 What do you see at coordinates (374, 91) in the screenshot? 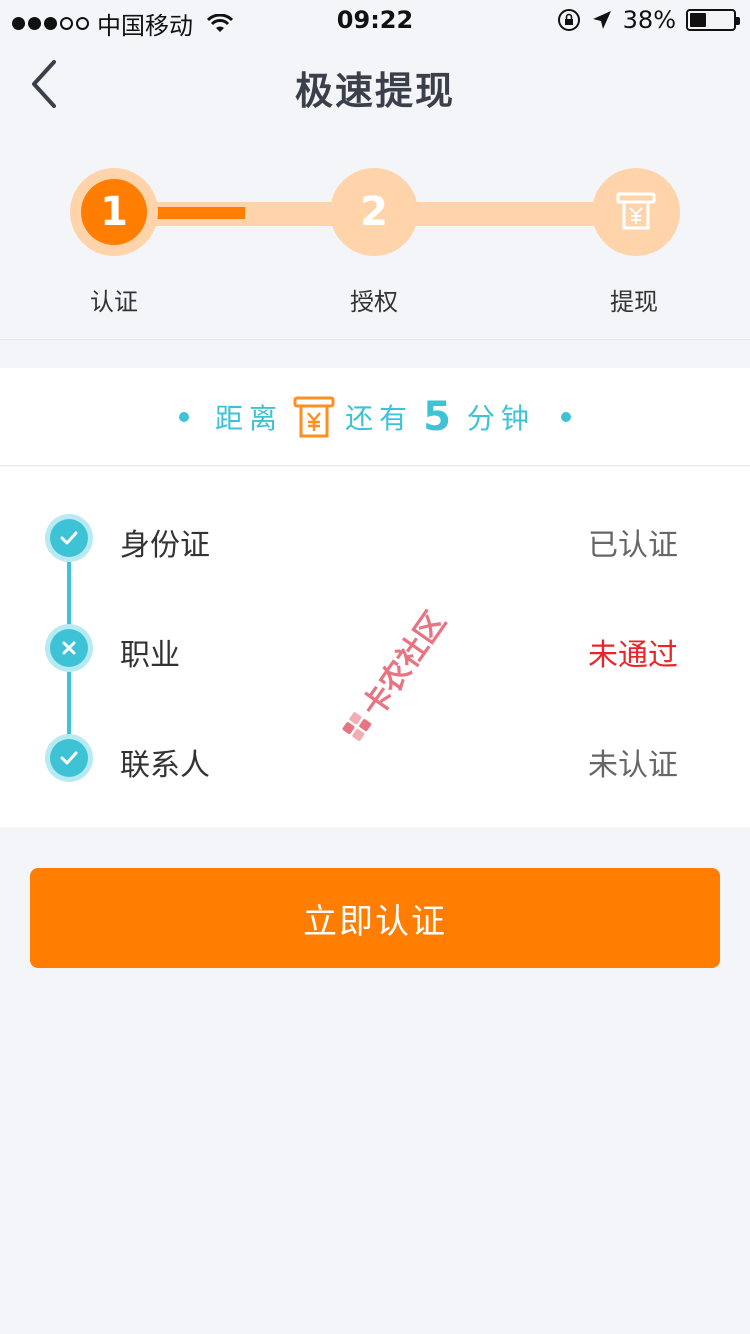
I see `page-title: 极速提现` at bounding box center [374, 91].